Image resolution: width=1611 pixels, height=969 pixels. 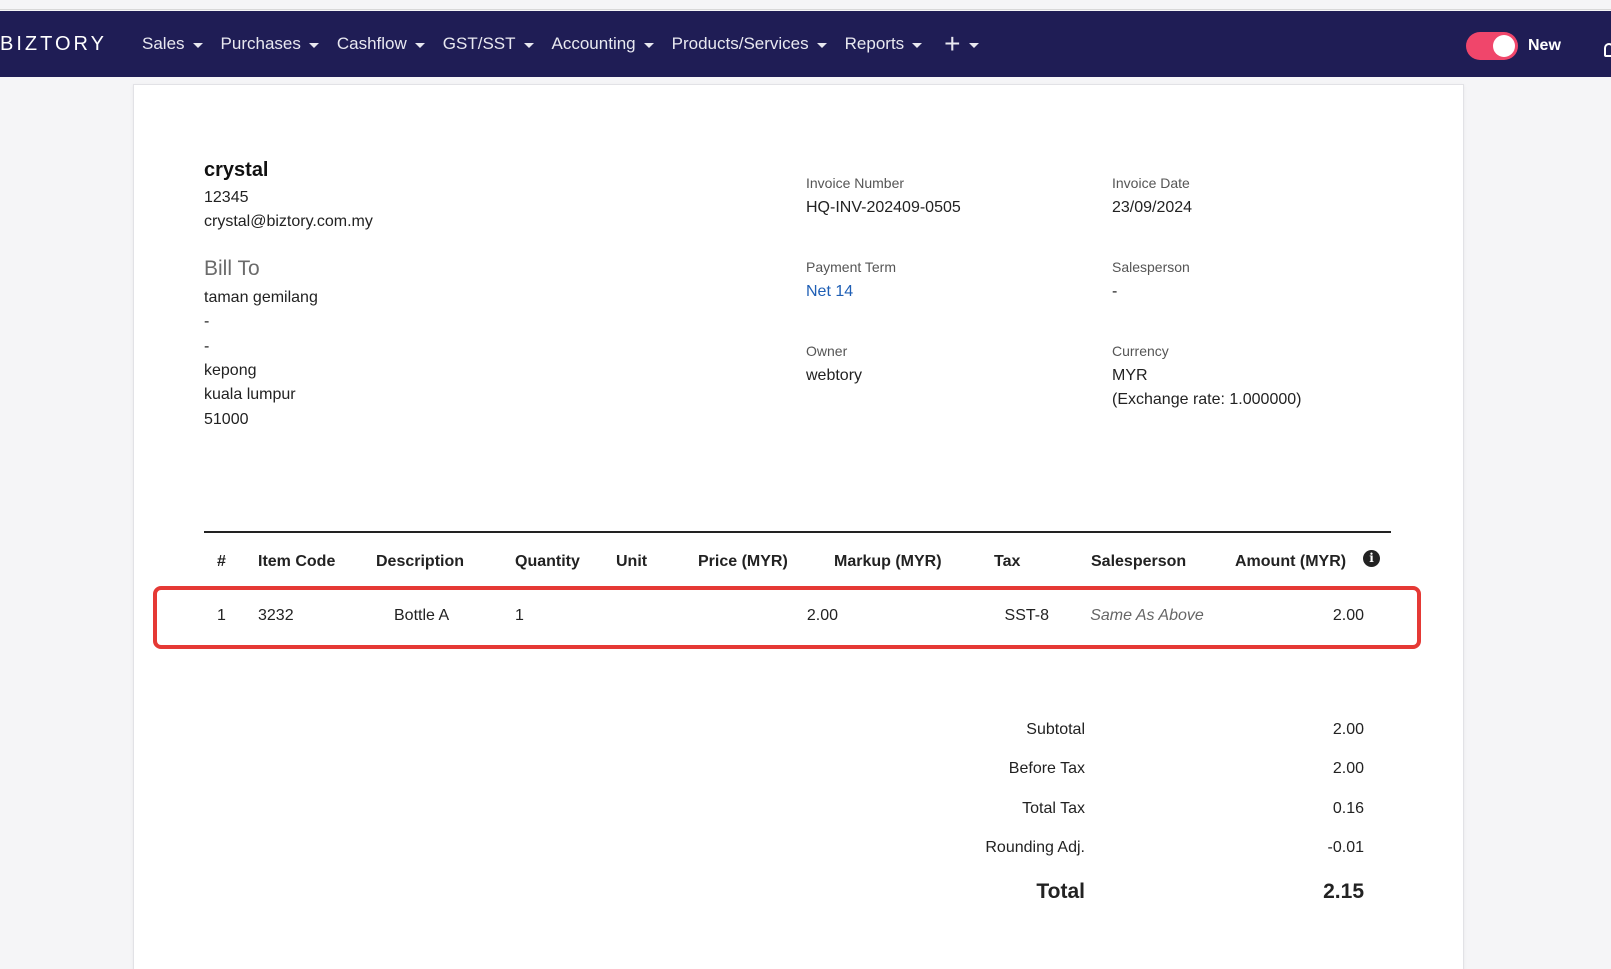 I want to click on col-header-salesperson: Salesperson, so click(x=1139, y=561).